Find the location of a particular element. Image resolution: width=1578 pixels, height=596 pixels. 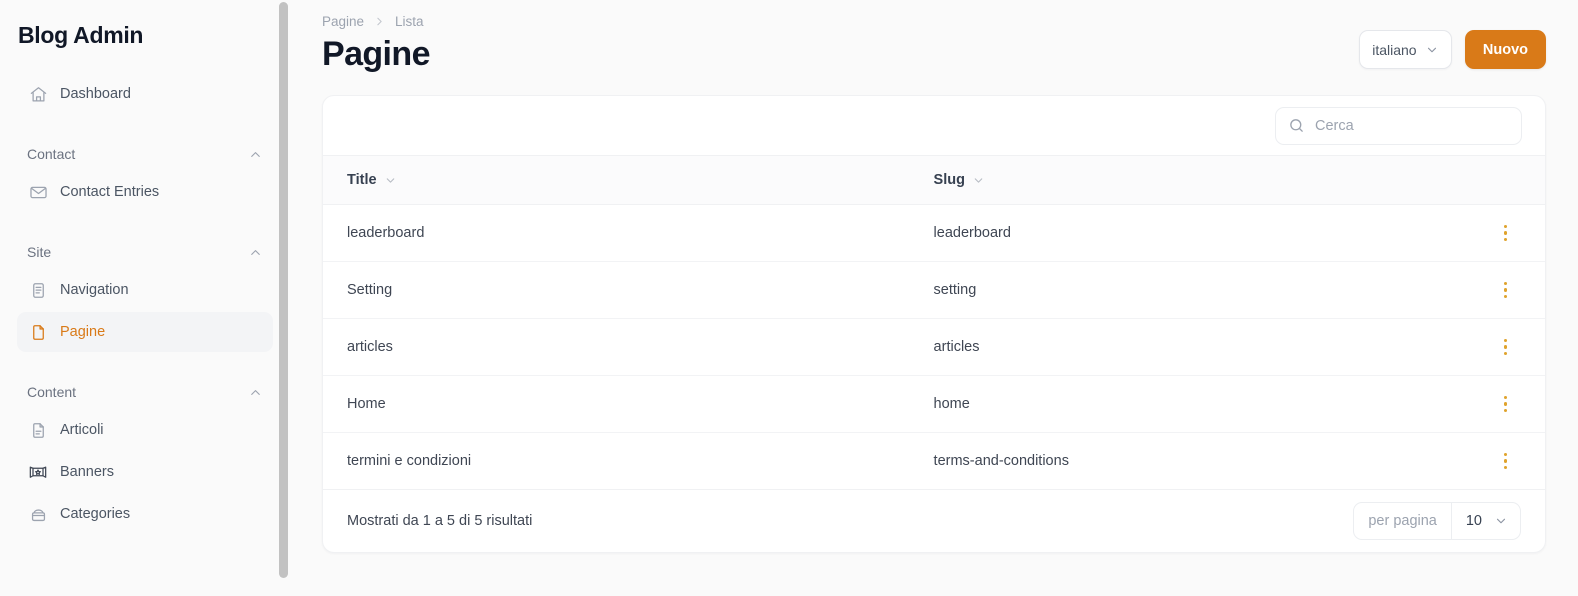

sidebar-item-contact-entries: Contact Entries is located at coordinates (145, 192).